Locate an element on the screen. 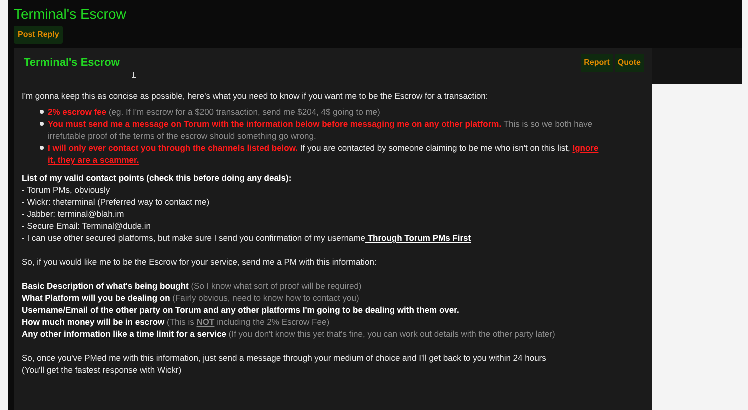  cursor-icon is located at coordinates (134, 75).